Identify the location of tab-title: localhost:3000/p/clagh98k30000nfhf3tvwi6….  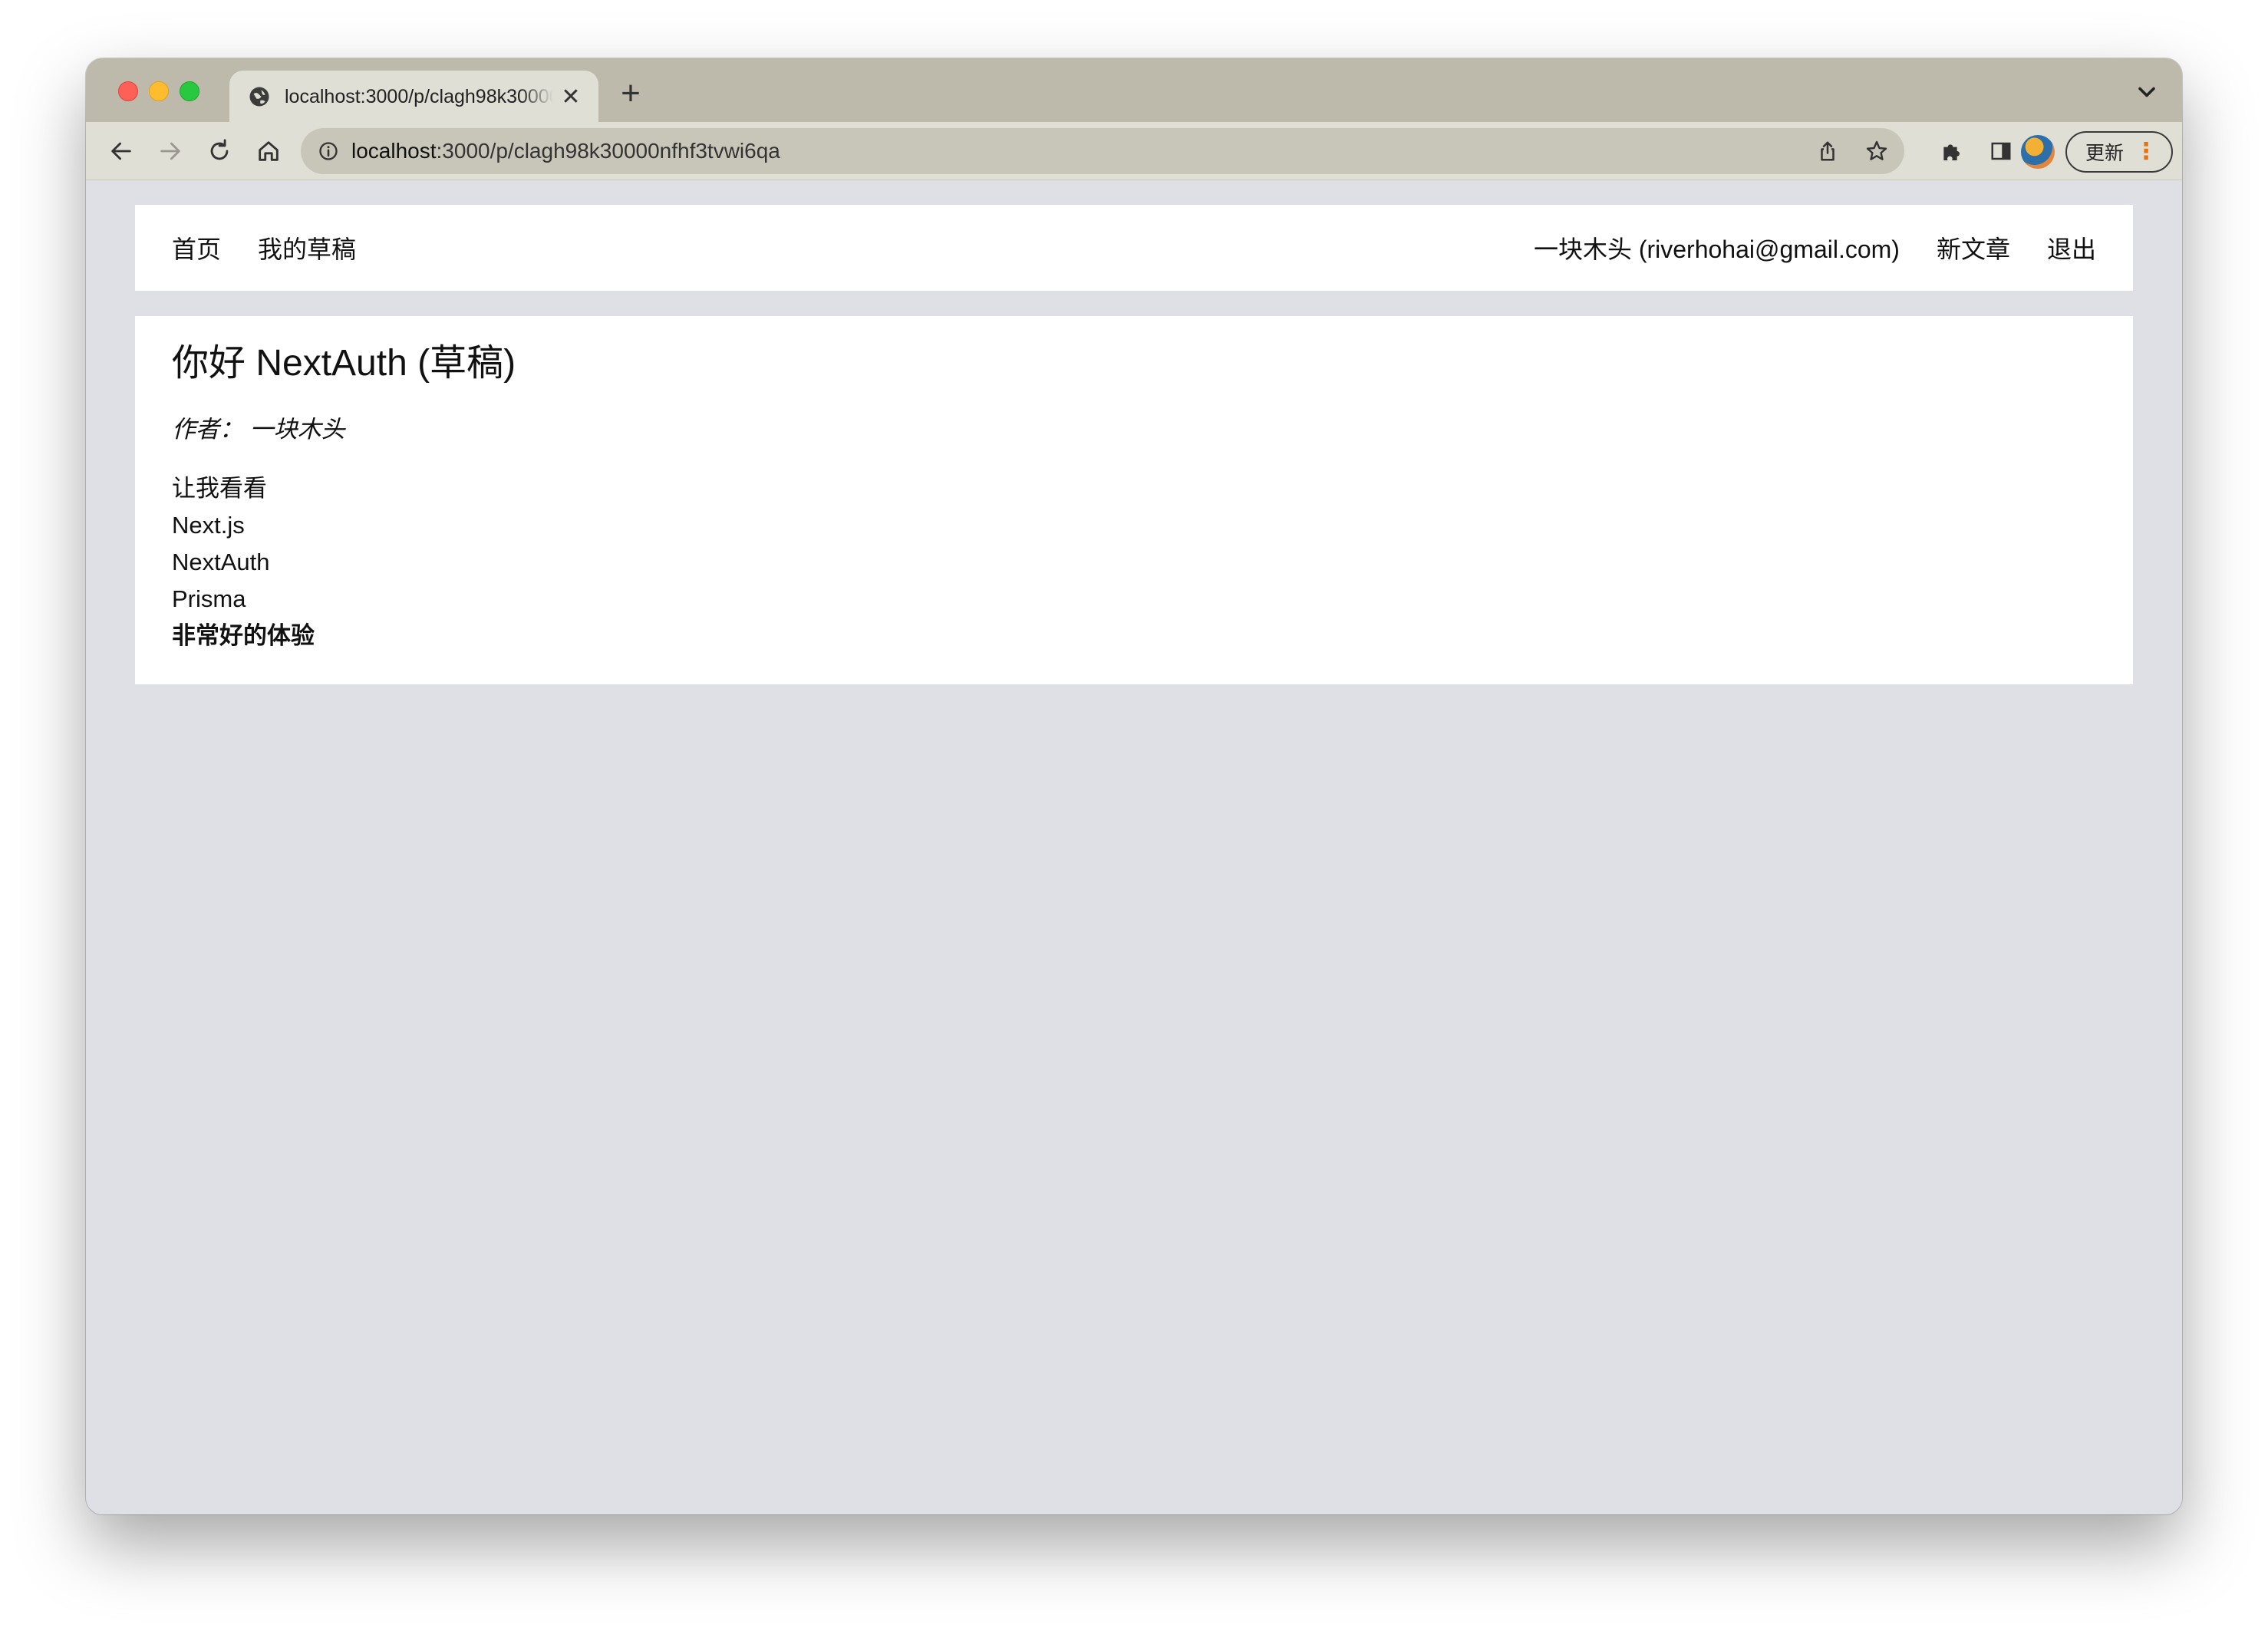
(419, 96).